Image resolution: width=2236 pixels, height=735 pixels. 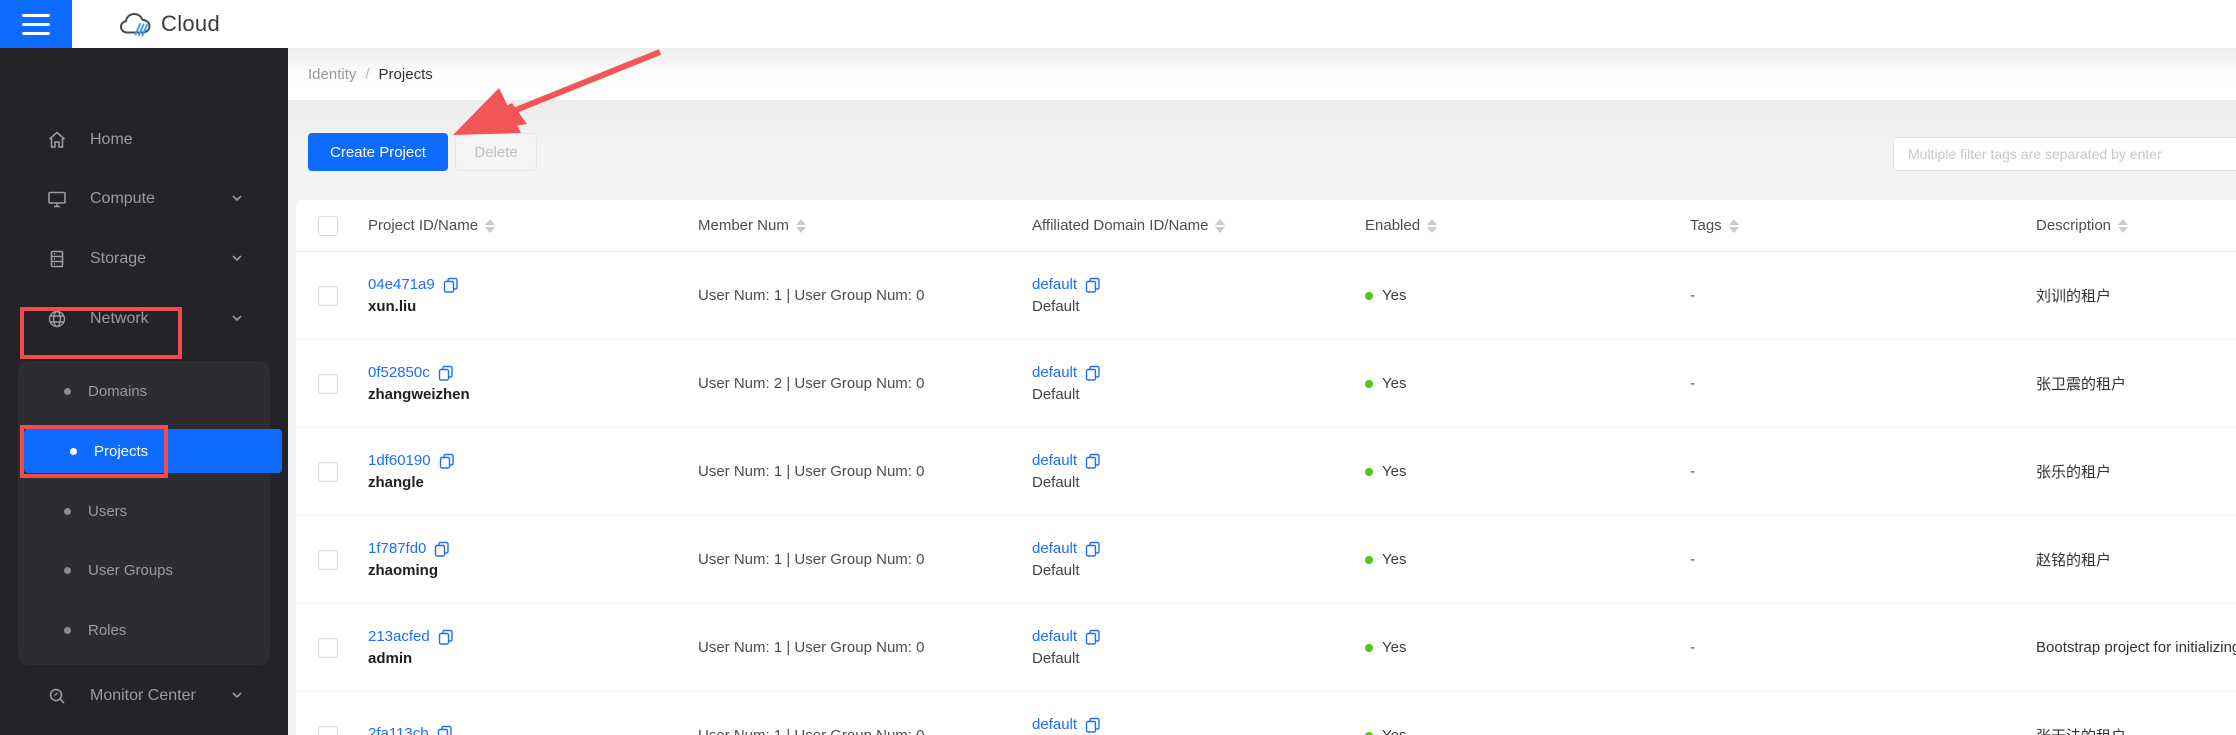 I want to click on project-name: zhangweizhen, so click(x=419, y=394).